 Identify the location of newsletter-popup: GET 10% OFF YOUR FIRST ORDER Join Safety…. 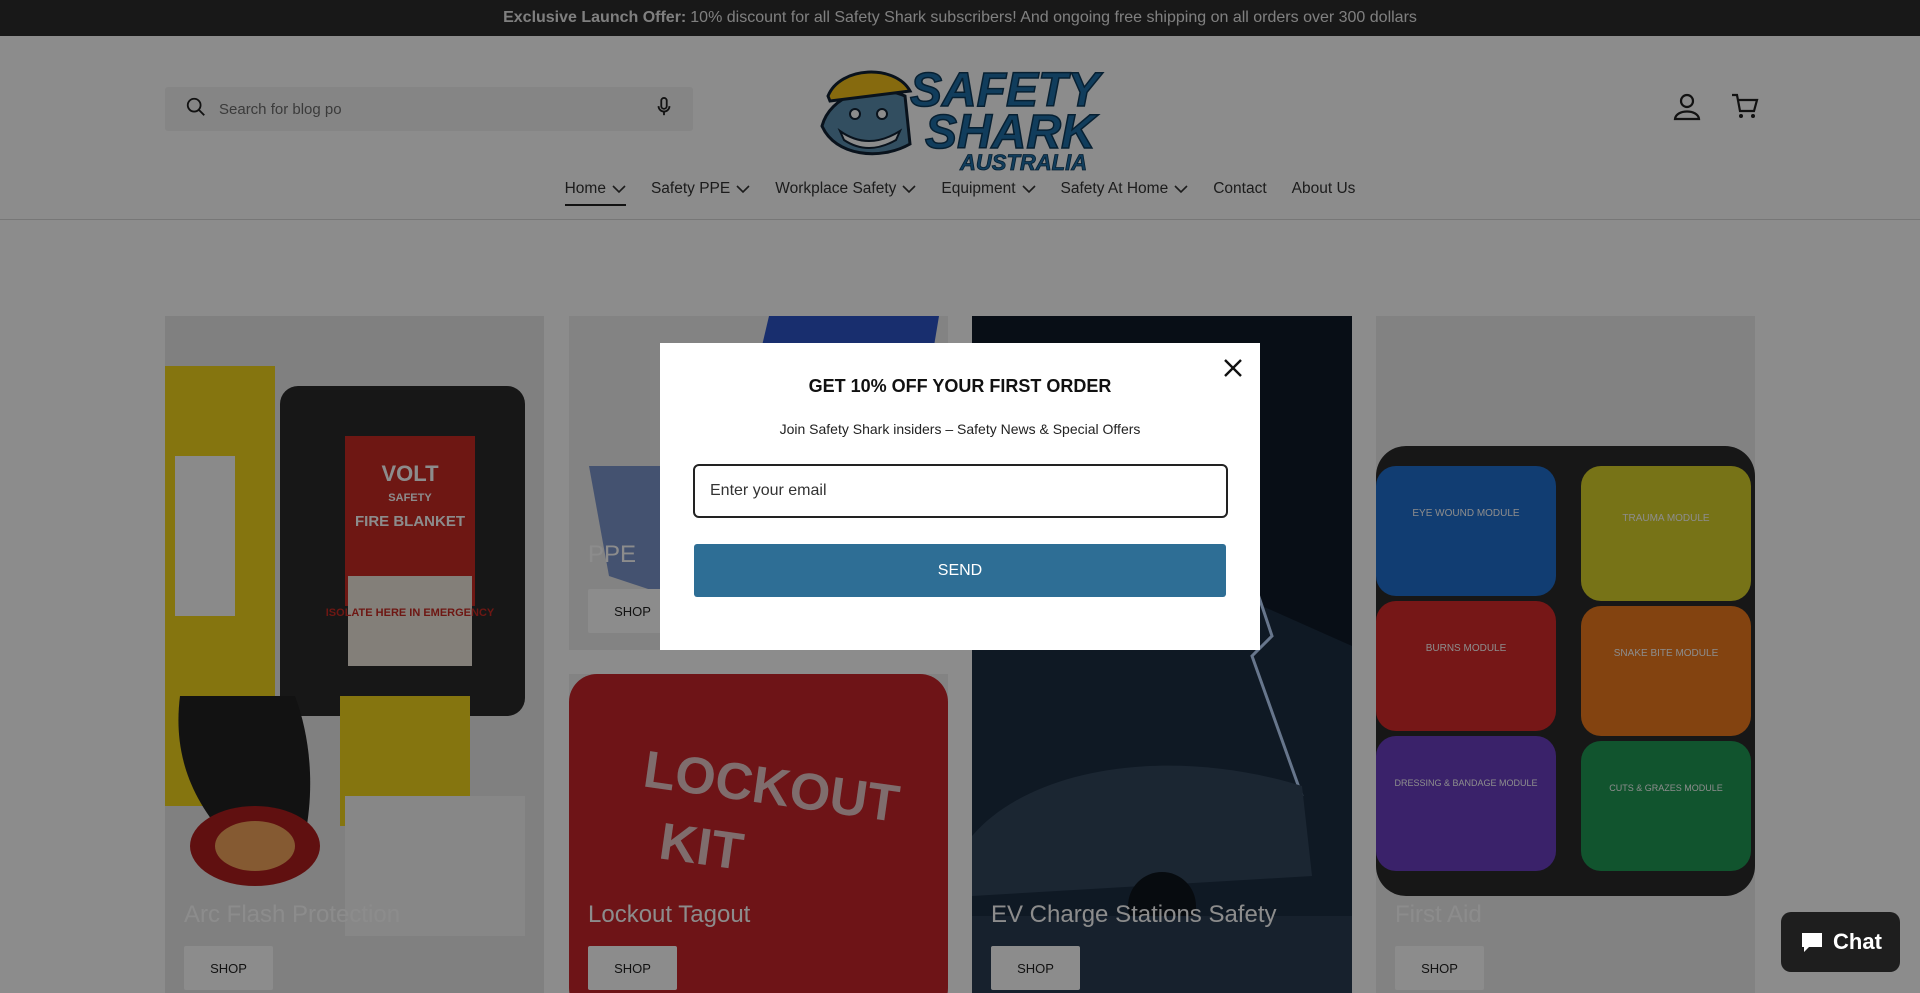
(960, 496).